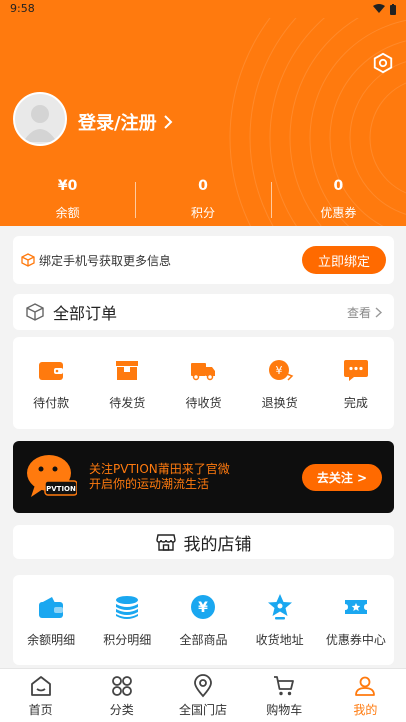 The height and width of the screenshot is (722, 406). I want to click on stat-balance: ¥0 余额, so click(67, 199).